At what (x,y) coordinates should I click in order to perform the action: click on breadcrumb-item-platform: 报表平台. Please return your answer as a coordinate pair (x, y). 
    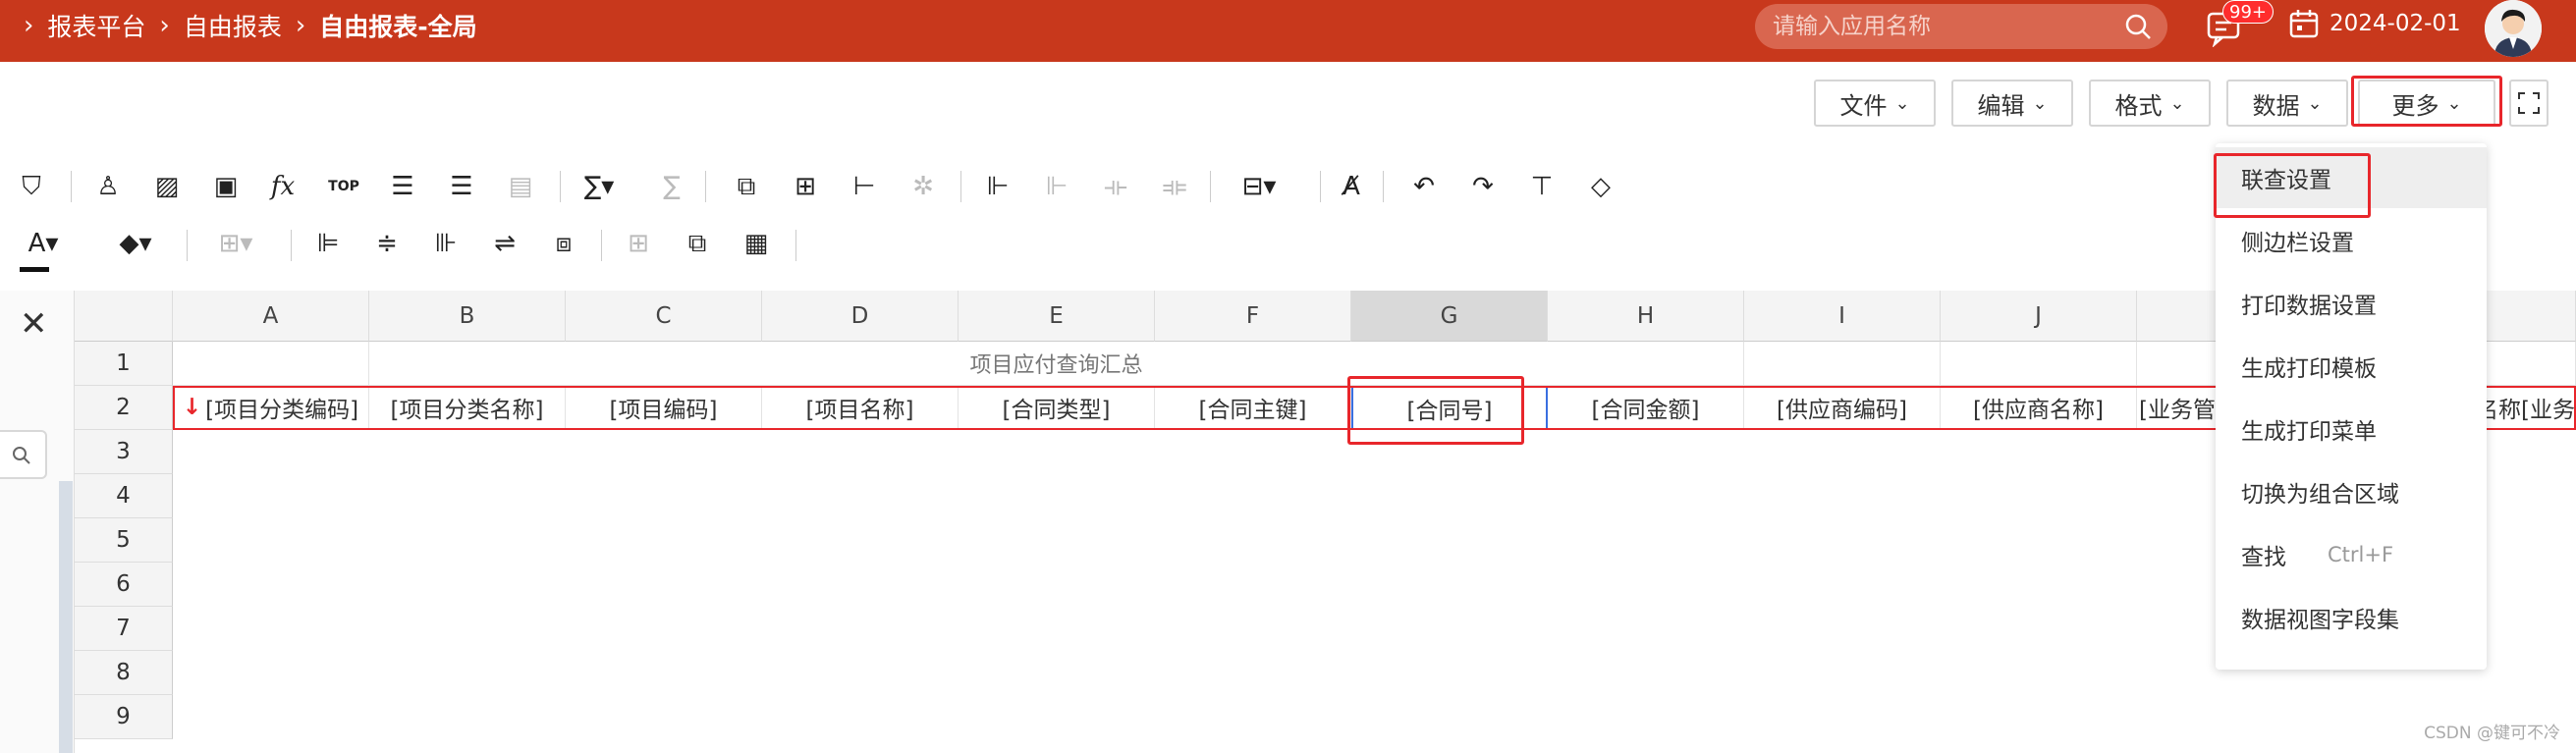
    Looking at the image, I should click on (96, 25).